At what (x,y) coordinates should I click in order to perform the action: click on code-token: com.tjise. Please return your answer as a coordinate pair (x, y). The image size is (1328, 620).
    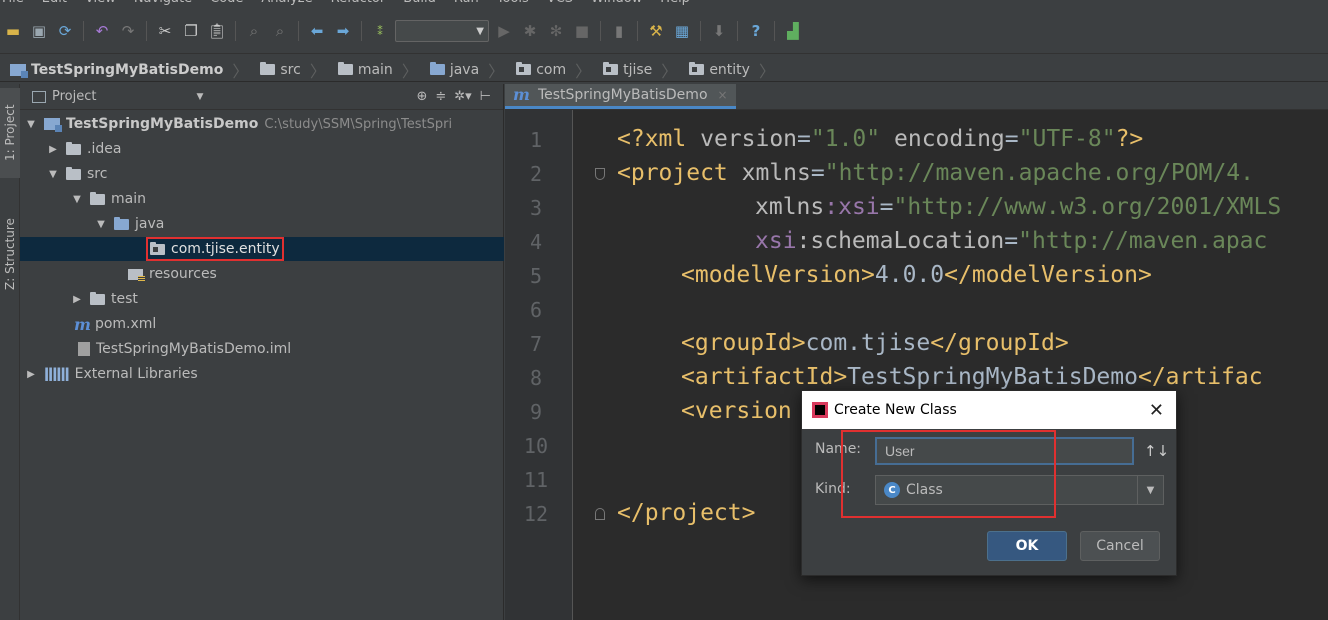
    Looking at the image, I should click on (868, 343).